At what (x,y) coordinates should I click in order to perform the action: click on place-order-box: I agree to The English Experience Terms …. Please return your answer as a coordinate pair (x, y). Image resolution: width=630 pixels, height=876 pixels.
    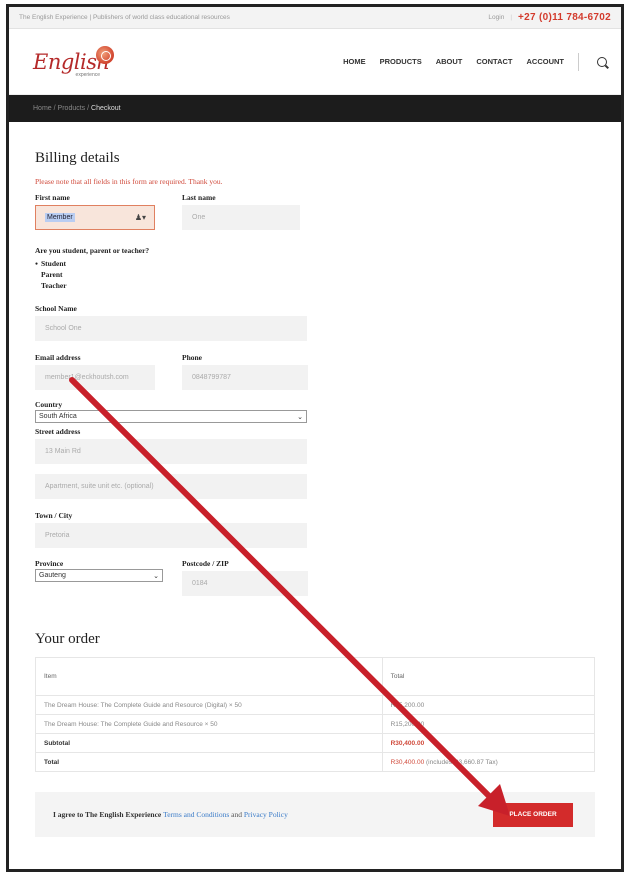
    Looking at the image, I should click on (315, 814).